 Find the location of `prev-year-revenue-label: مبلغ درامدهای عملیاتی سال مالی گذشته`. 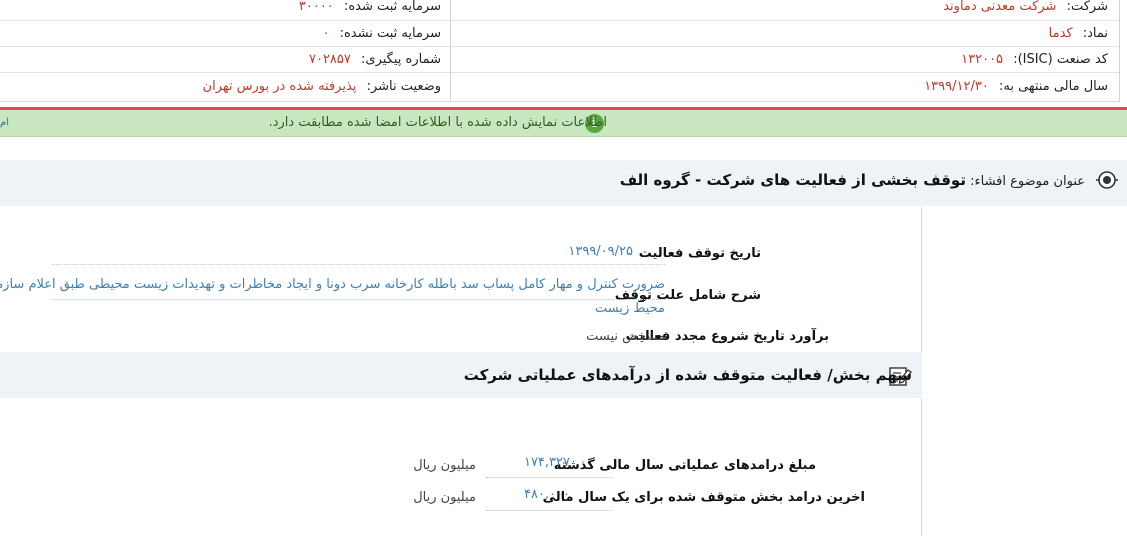

prev-year-revenue-label: مبلغ درامدهای عملیاتی سال مالی گذشته is located at coordinates (684, 465).